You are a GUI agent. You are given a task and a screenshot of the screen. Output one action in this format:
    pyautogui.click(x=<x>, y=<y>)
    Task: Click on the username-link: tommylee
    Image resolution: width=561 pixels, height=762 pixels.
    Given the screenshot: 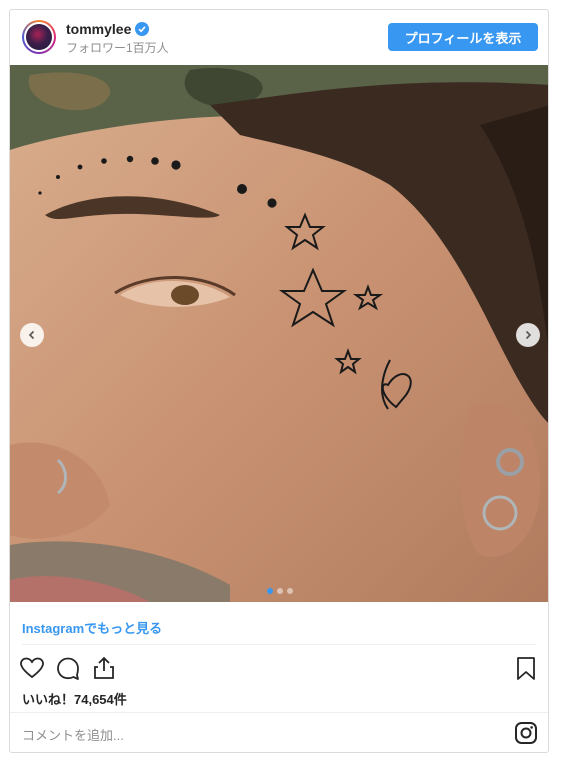 What is the action you would take?
    pyautogui.click(x=98, y=29)
    